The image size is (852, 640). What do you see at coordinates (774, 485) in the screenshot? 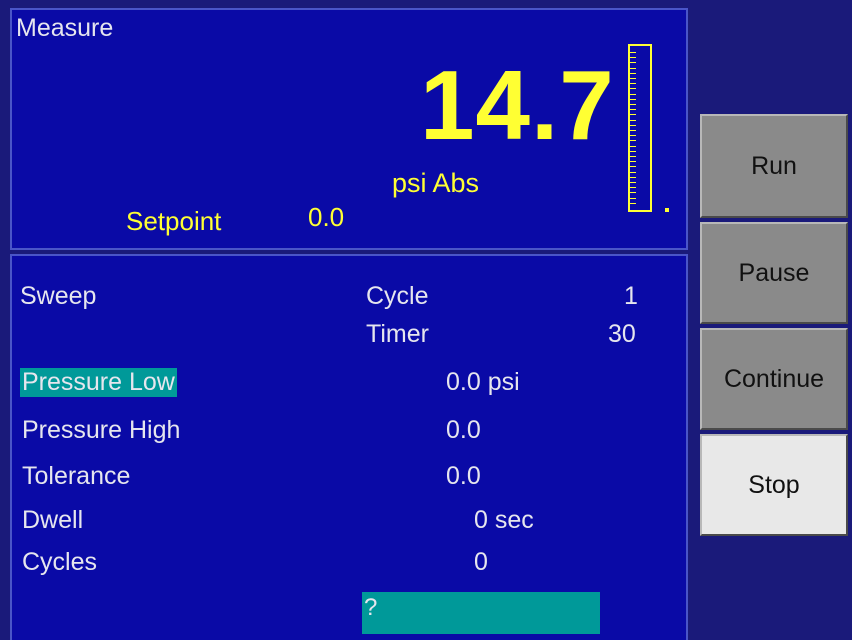
I see `stop-button: Stop` at bounding box center [774, 485].